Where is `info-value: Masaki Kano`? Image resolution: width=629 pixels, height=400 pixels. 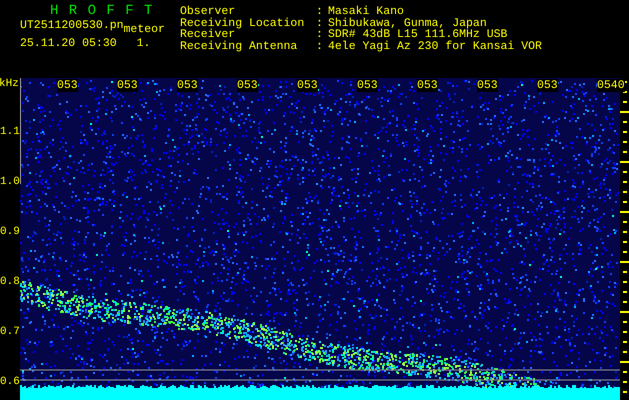
info-value: Masaki Kano is located at coordinates (366, 12).